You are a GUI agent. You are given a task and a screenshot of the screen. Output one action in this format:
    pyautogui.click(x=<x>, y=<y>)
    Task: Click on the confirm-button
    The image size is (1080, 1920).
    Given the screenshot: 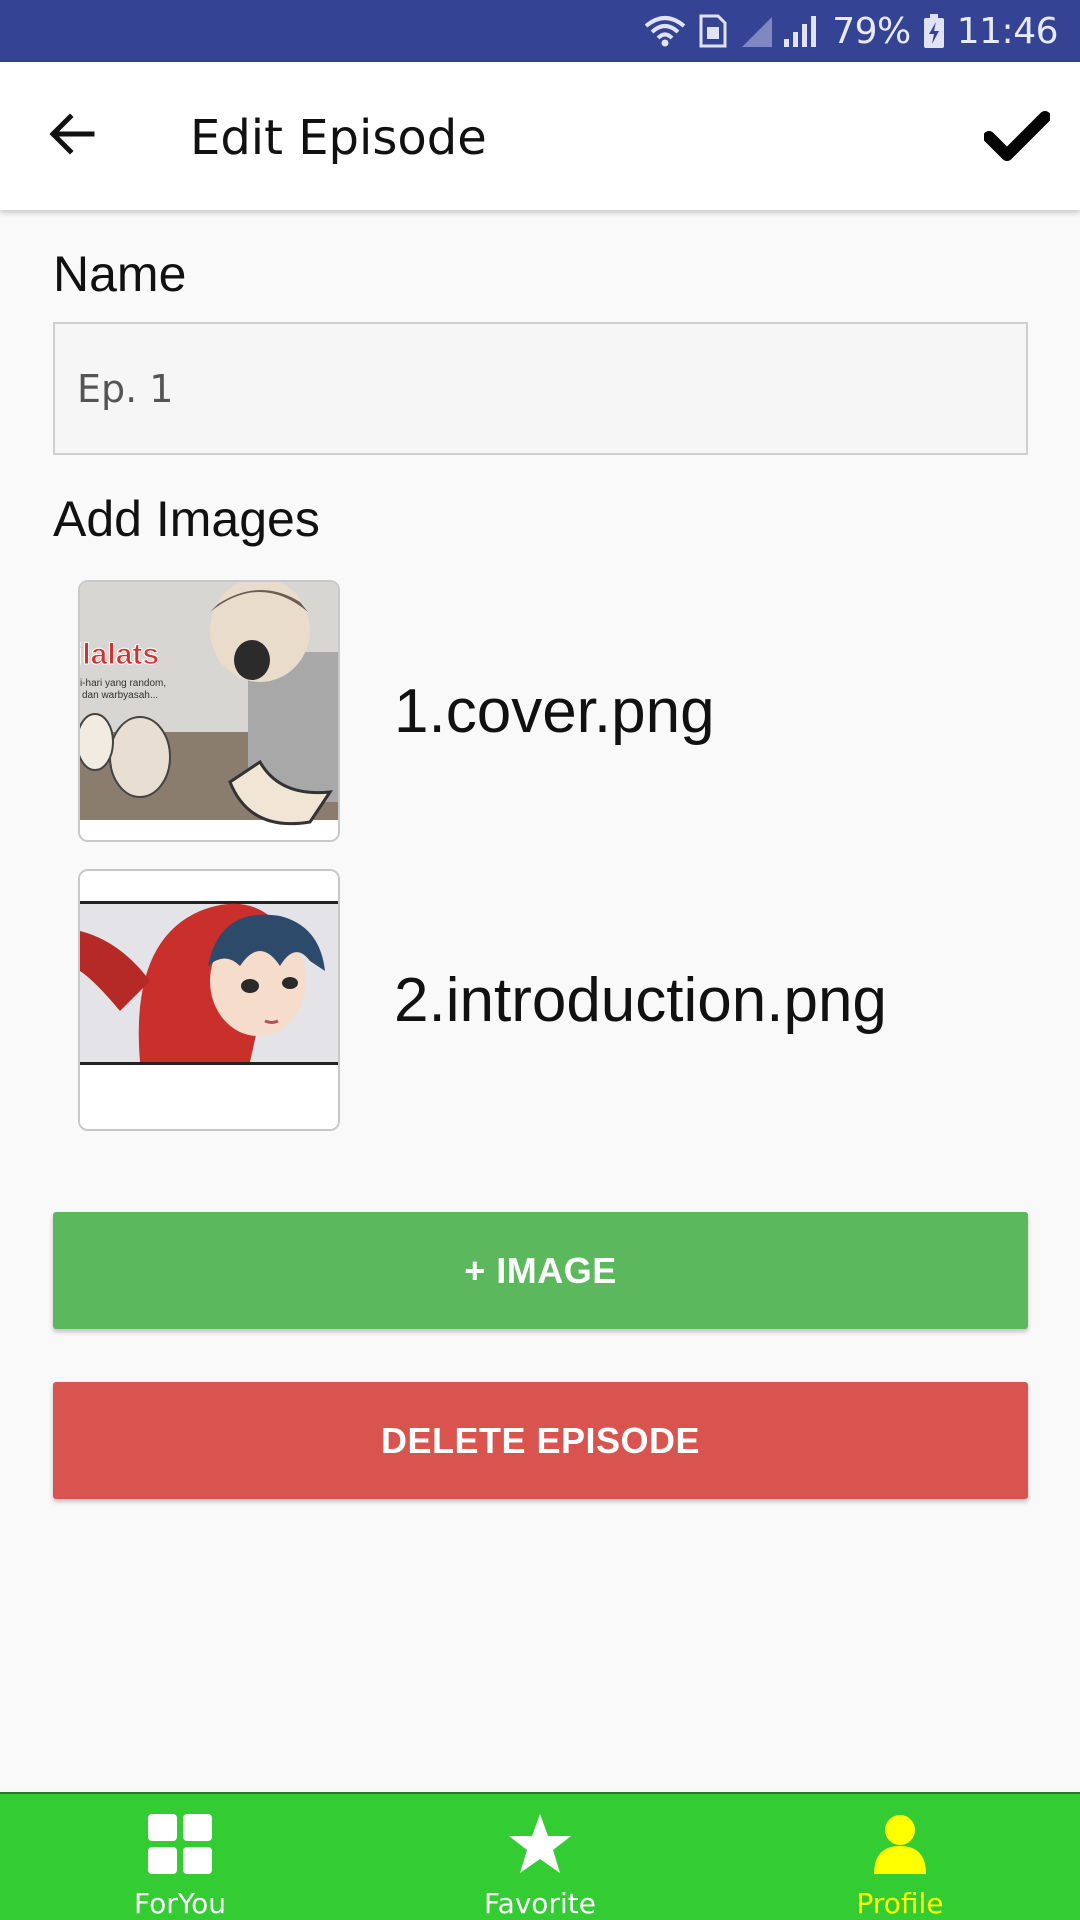 What is the action you would take?
    pyautogui.click(x=1017, y=138)
    